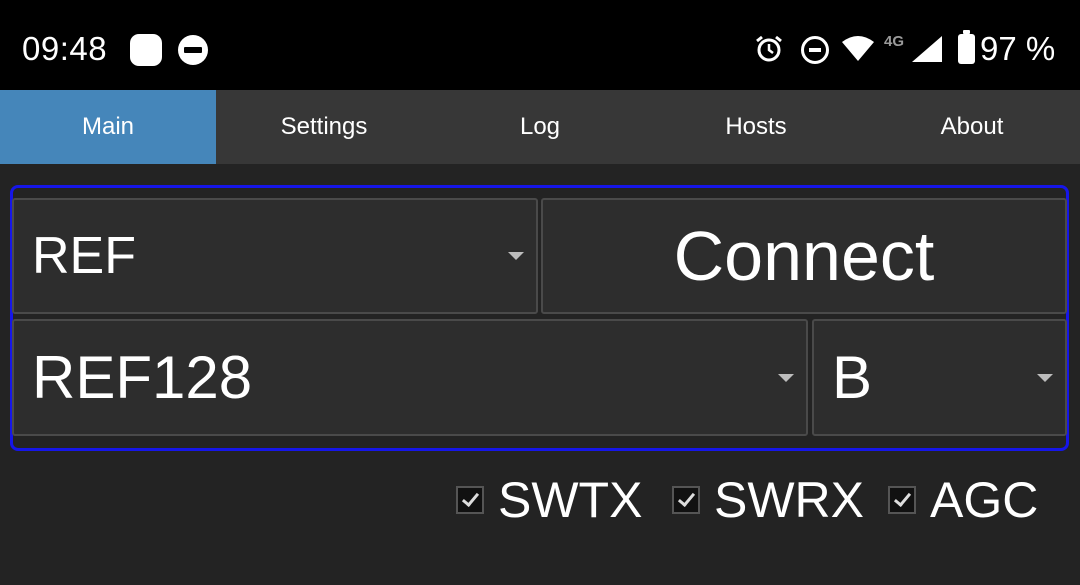 This screenshot has height=585, width=1080. I want to click on network-type: 4G, so click(894, 41).